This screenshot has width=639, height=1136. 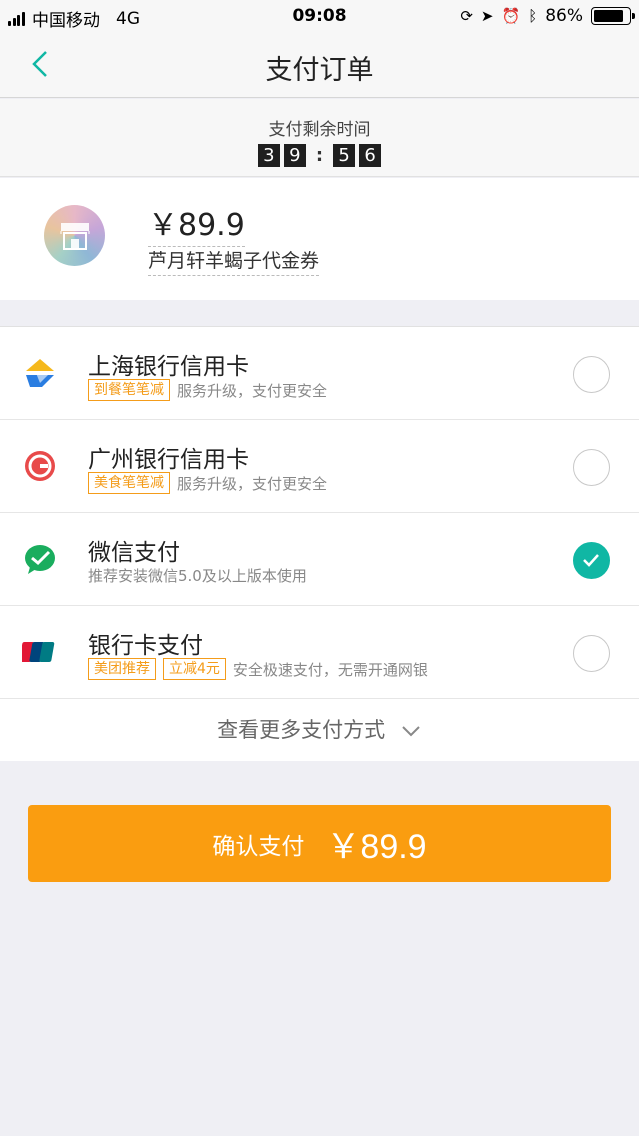 I want to click on nav-bar: 支付订单, so click(x=319, y=66).